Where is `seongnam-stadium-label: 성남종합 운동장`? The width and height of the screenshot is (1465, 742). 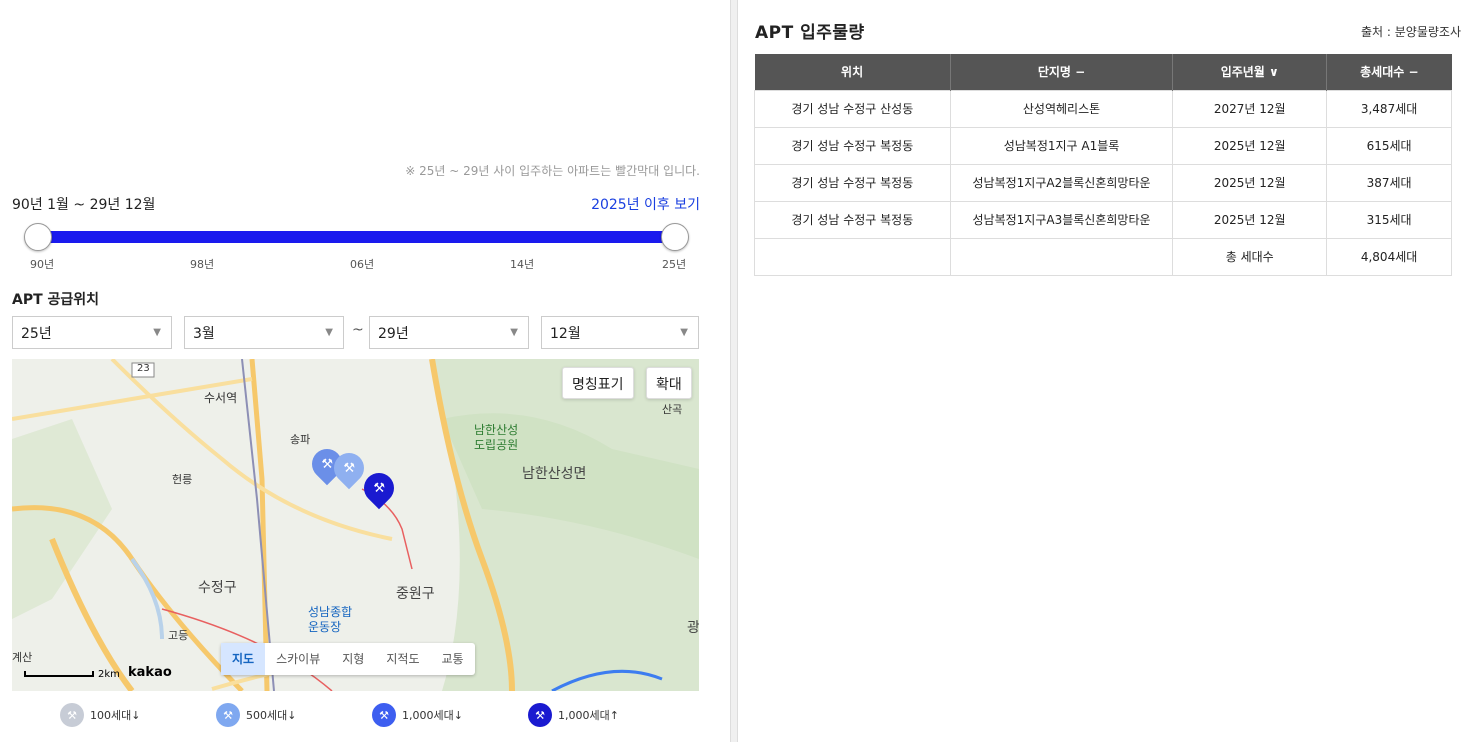 seongnam-stadium-label: 성남종합 운동장 is located at coordinates (330, 619).